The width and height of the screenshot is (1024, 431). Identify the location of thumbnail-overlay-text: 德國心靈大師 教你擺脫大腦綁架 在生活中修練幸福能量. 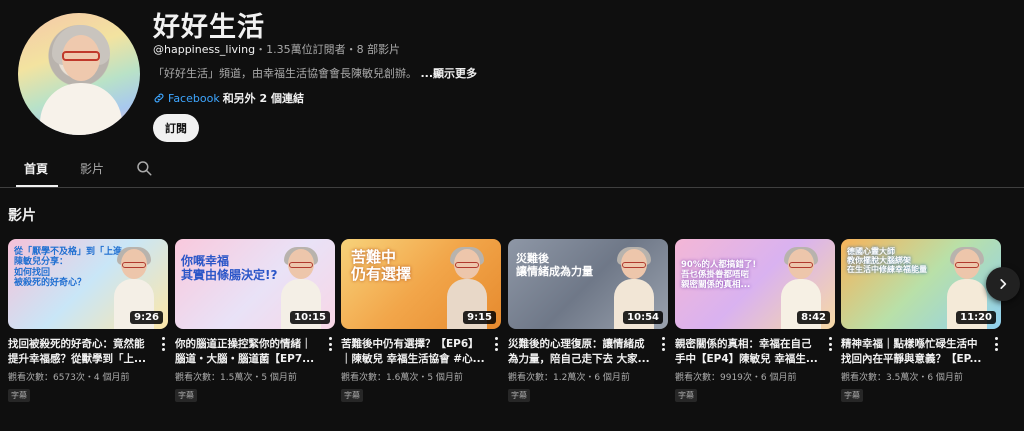
(887, 261).